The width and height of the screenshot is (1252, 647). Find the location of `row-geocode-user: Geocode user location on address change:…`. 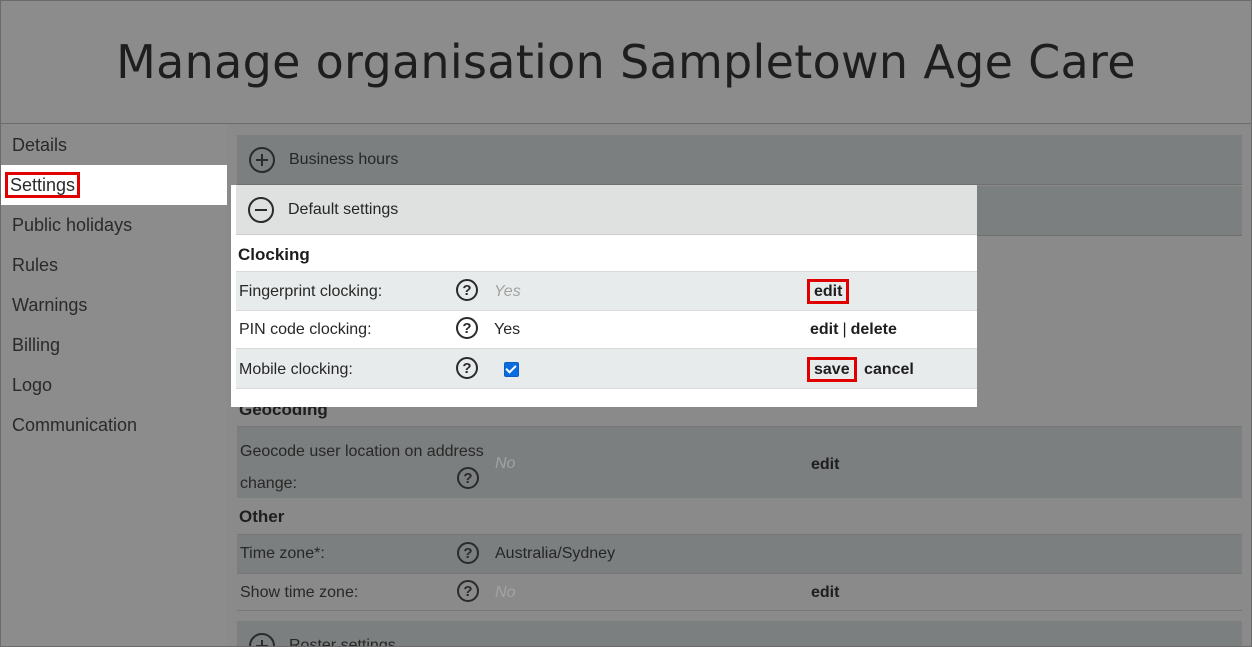

row-geocode-user: Geocode user location on address change:… is located at coordinates (739, 462).